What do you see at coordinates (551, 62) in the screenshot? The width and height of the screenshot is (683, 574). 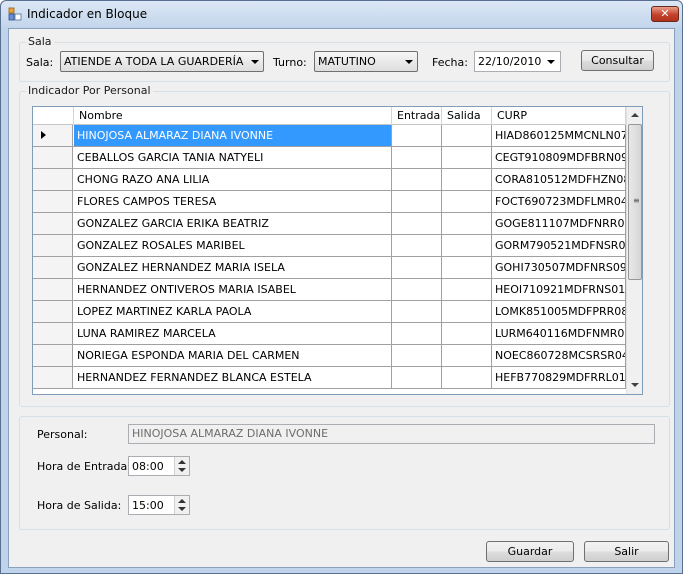 I see `calendar-dropdown-icon` at bounding box center [551, 62].